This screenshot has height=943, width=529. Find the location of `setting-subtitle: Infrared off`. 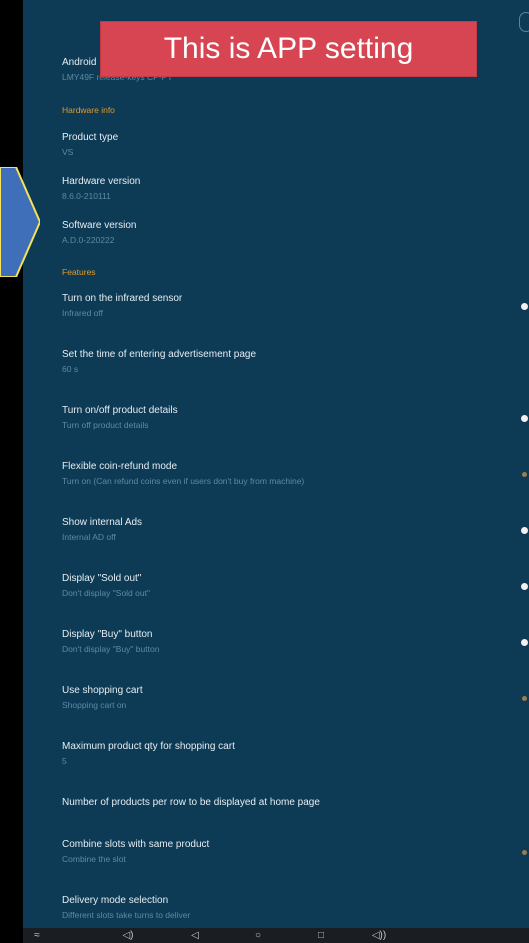

setting-subtitle: Infrared off is located at coordinates (82, 313).